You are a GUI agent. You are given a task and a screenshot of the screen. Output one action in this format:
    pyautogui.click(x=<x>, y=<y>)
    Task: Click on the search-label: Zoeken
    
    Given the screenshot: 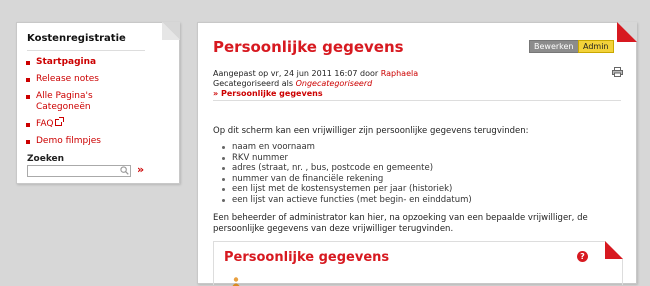 What is the action you would take?
    pyautogui.click(x=46, y=159)
    